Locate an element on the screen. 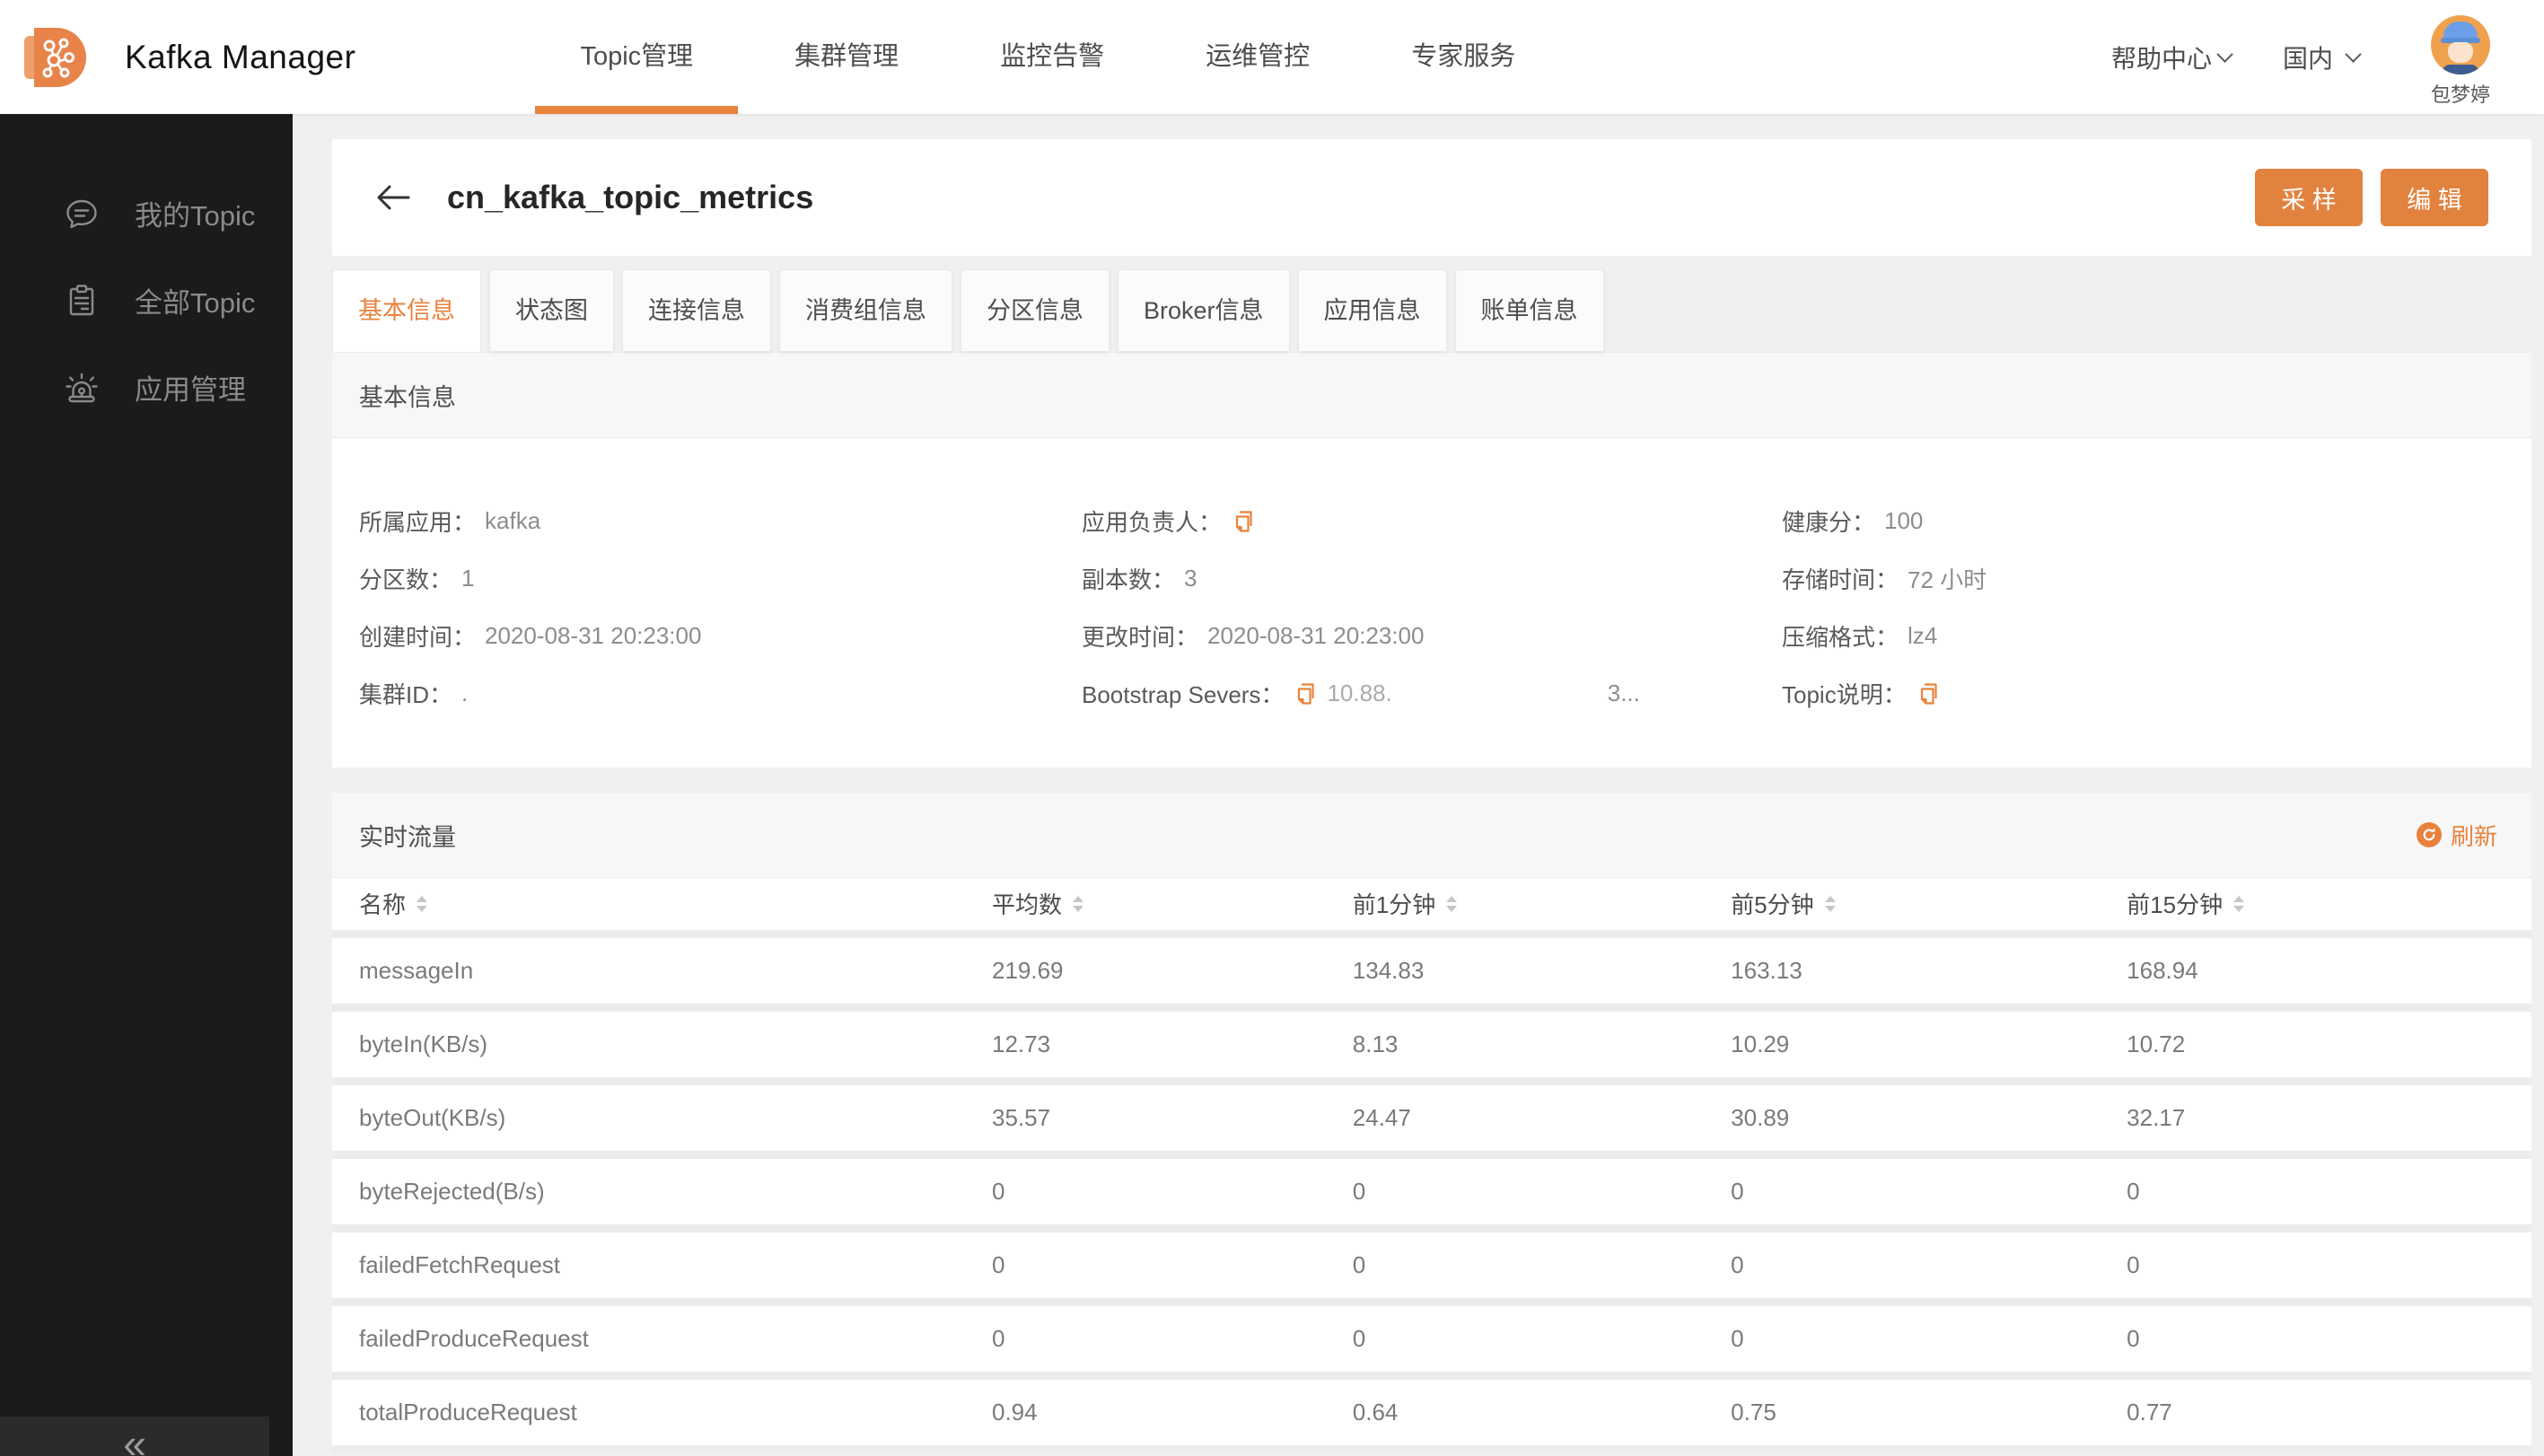 This screenshot has height=1456, width=2544. metric-1min: 8.13 is located at coordinates (1542, 1046).